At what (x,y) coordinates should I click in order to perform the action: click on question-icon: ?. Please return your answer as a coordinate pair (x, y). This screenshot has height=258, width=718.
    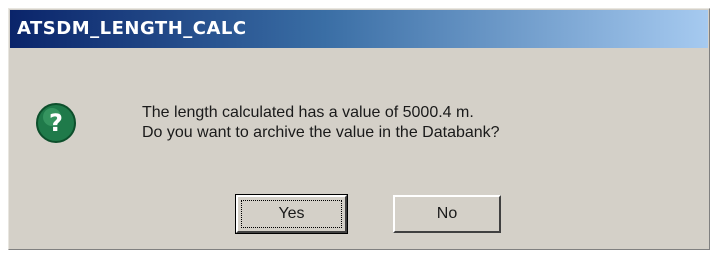
    Looking at the image, I should click on (56, 123).